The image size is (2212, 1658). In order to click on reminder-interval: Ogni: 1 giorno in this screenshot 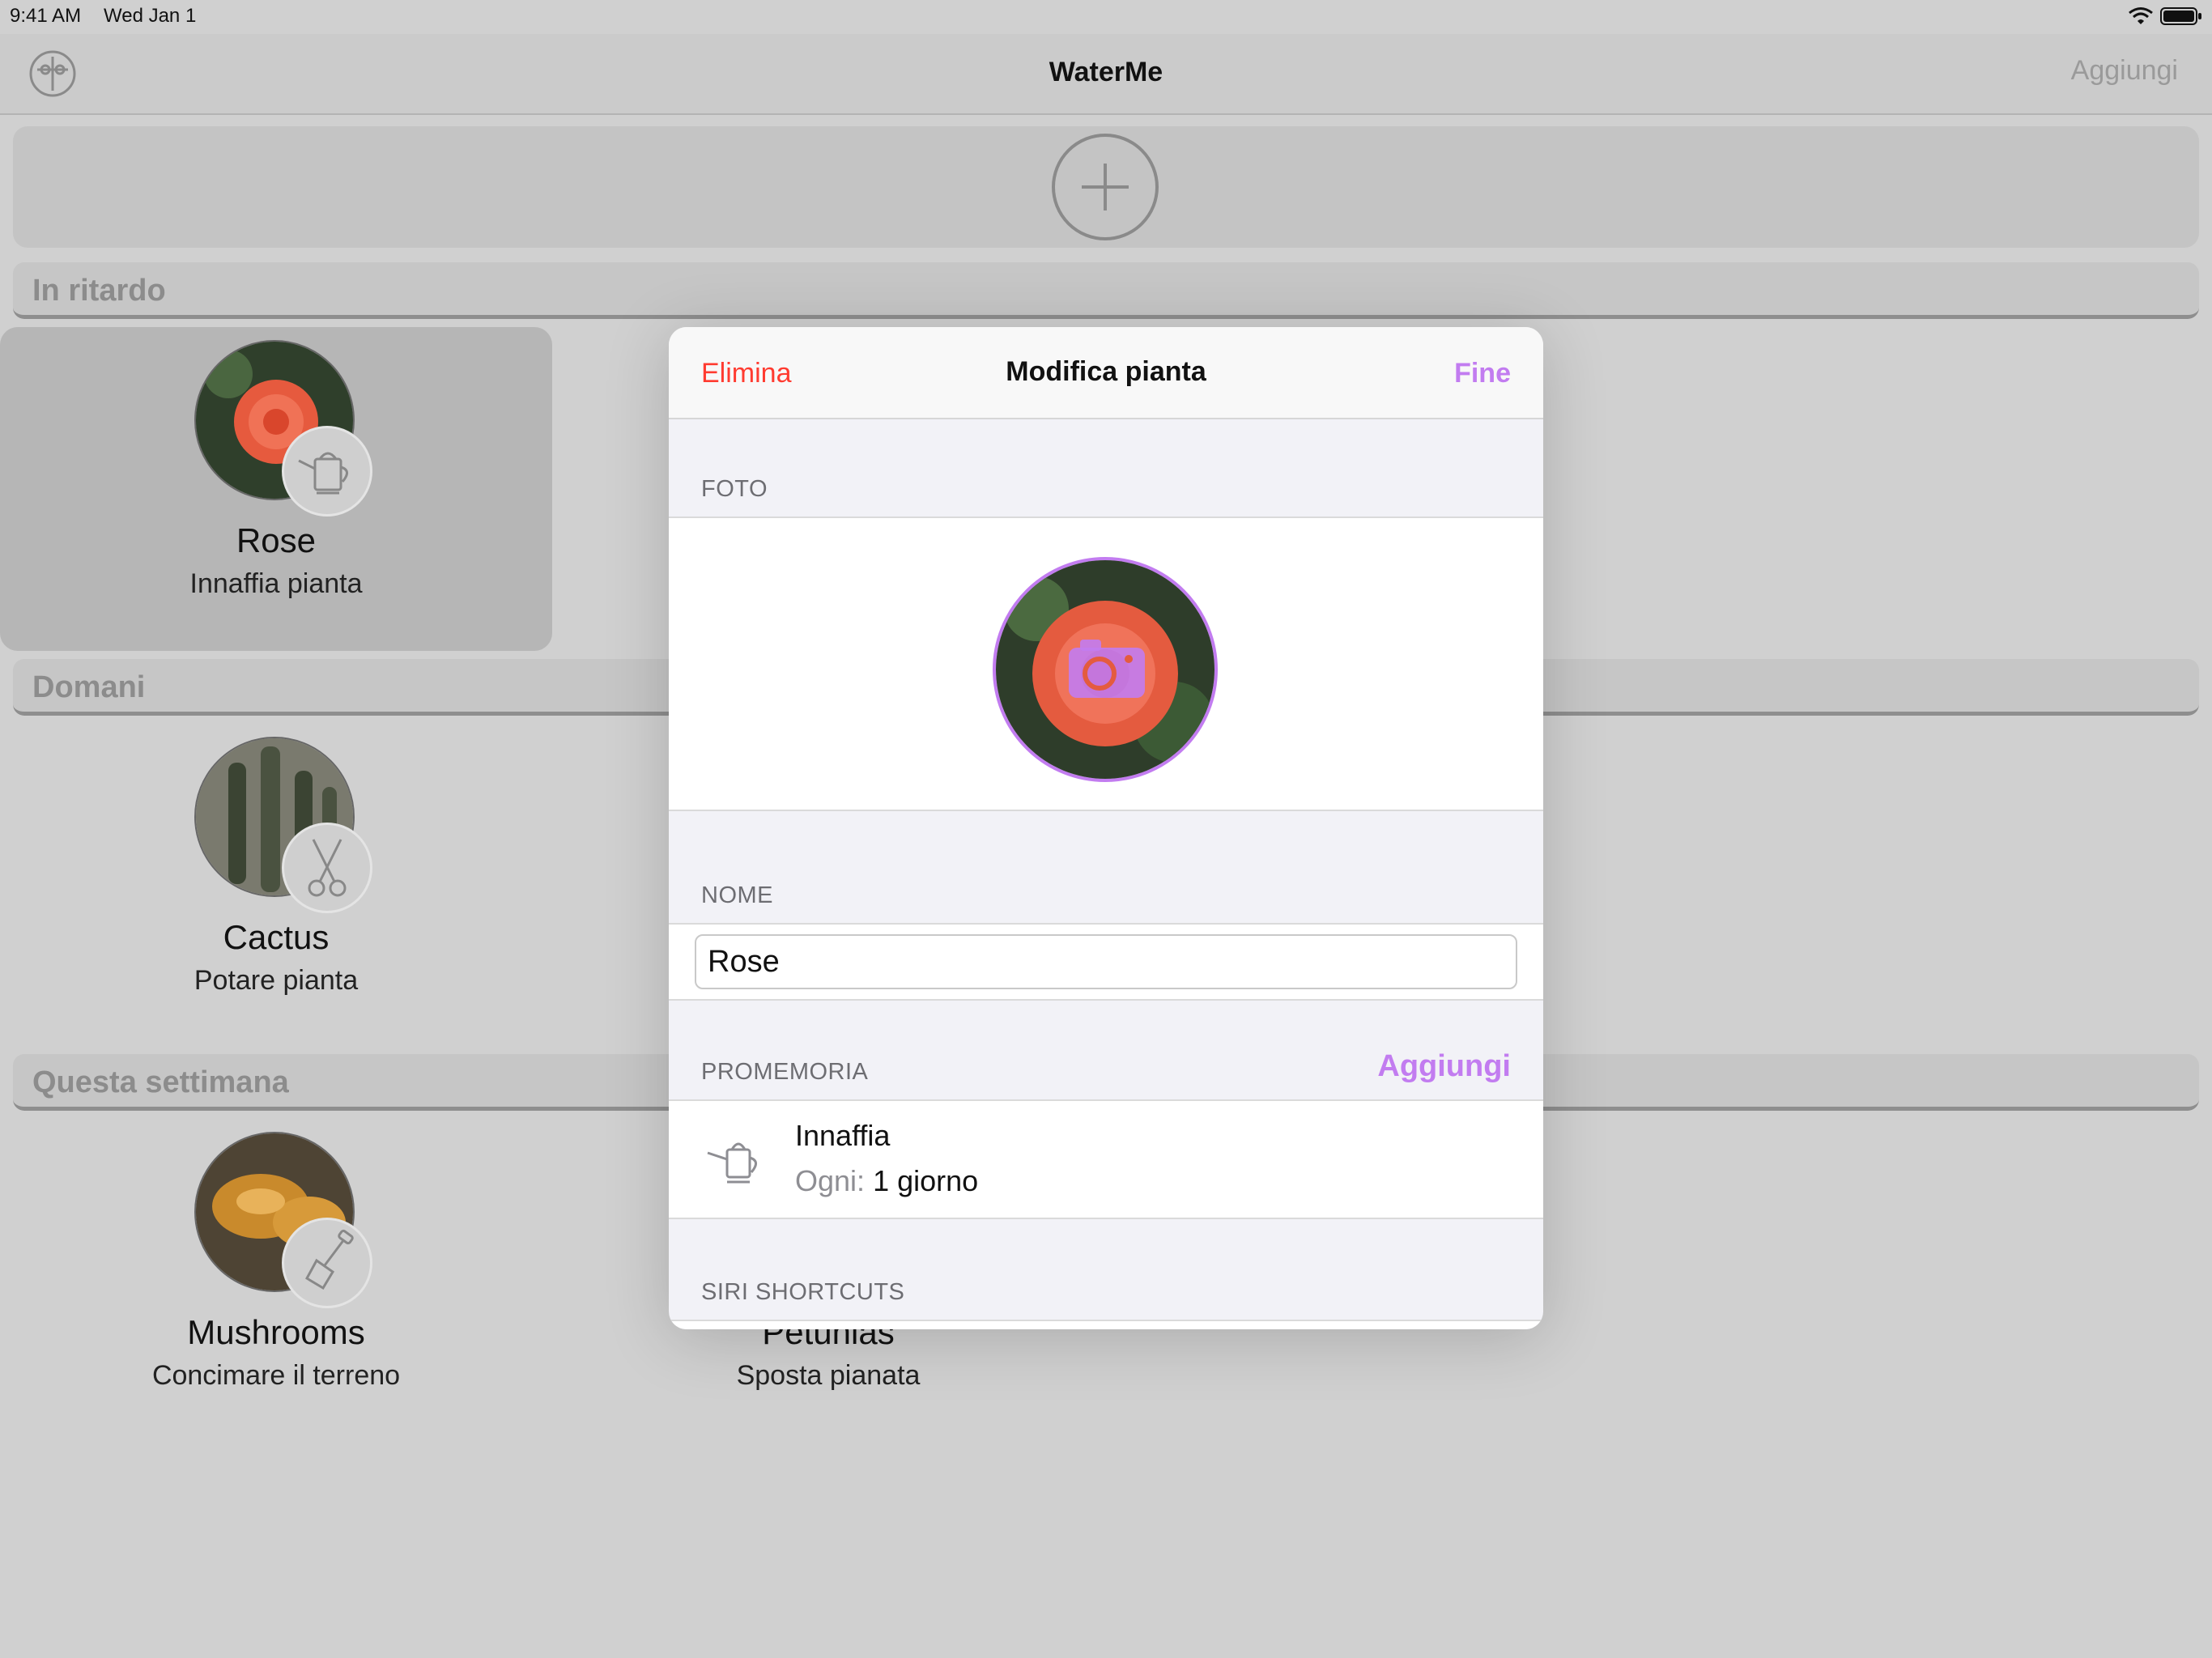, I will do `click(886, 1181)`.